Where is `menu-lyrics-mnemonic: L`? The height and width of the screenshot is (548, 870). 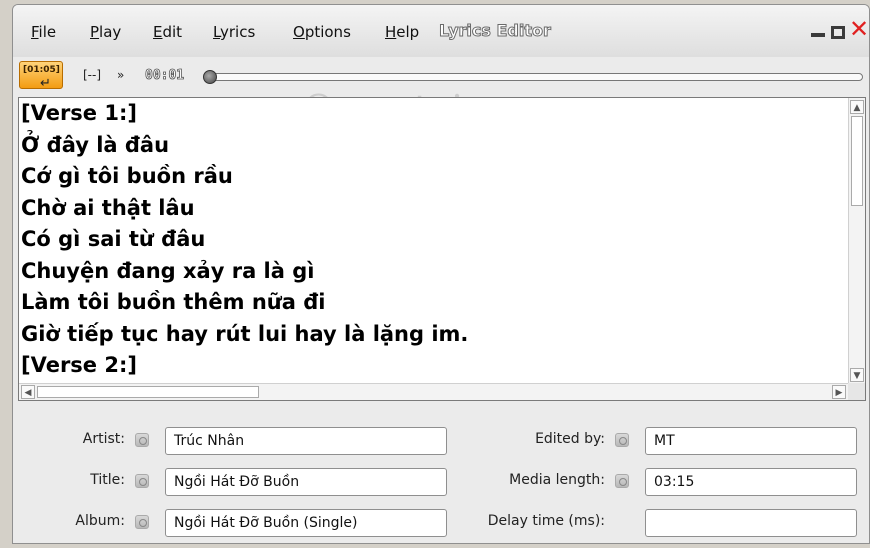
menu-lyrics-mnemonic: L is located at coordinates (216, 32).